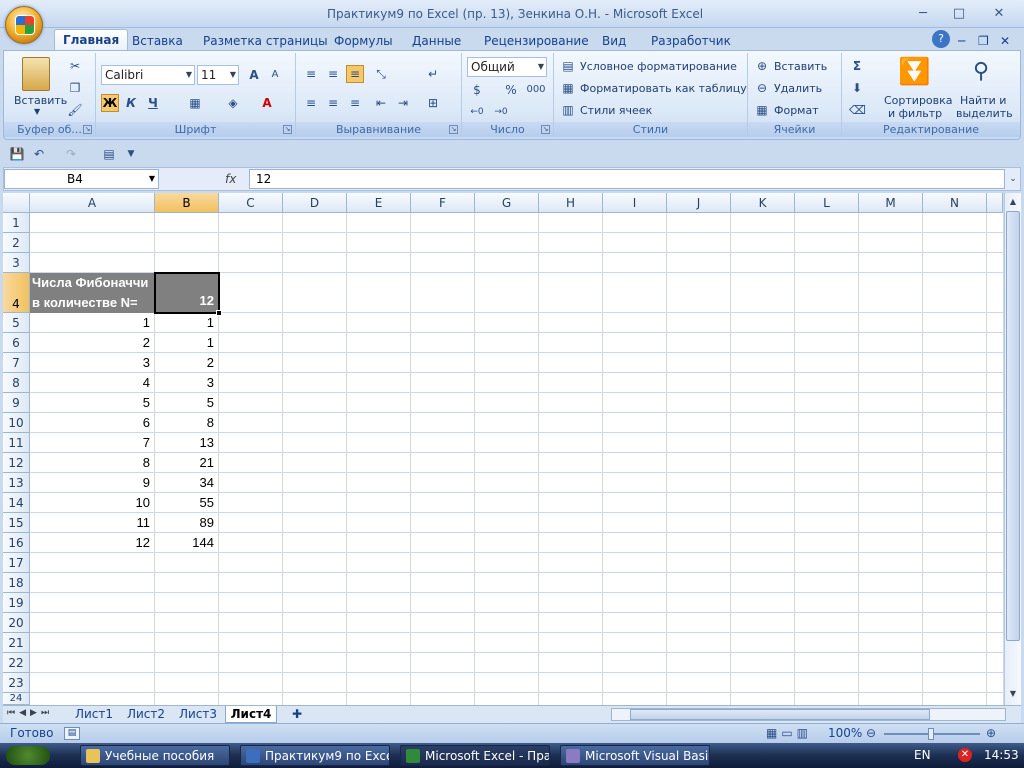  Describe the element at coordinates (999, 14) in the screenshot. I see `close-button: ✕` at that location.